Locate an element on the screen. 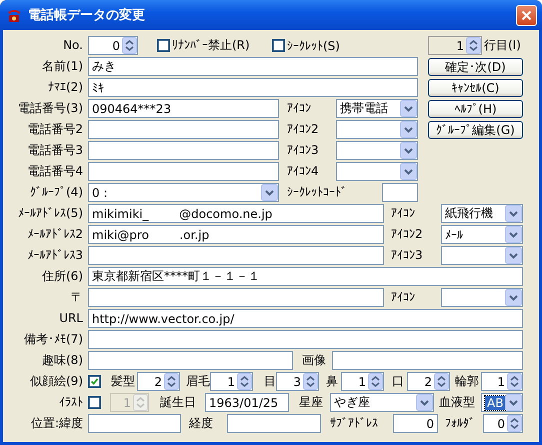 The image size is (542, 445). window-title: 電話帳データの変更 is located at coordinates (87, 15).